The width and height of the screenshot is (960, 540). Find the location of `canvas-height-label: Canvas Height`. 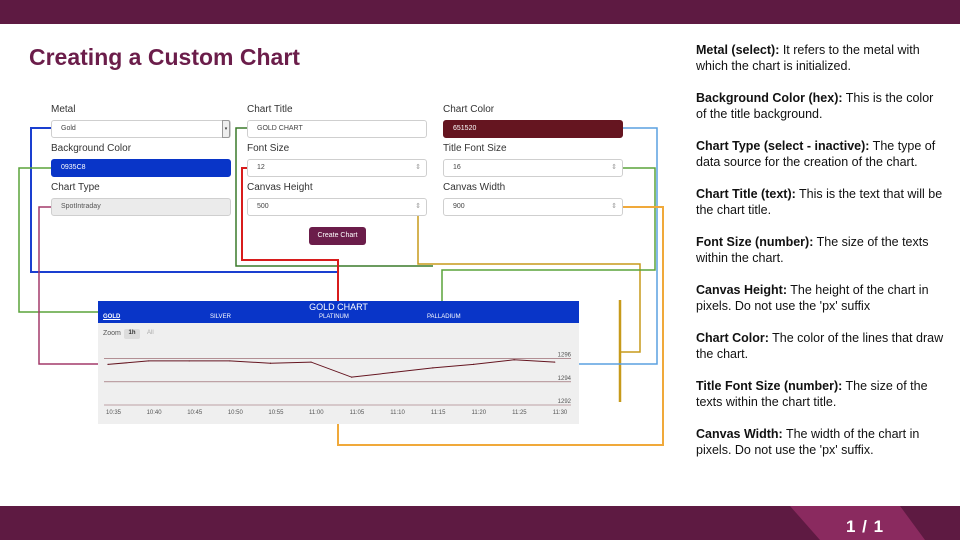

canvas-height-label: Canvas Height is located at coordinates (280, 187).